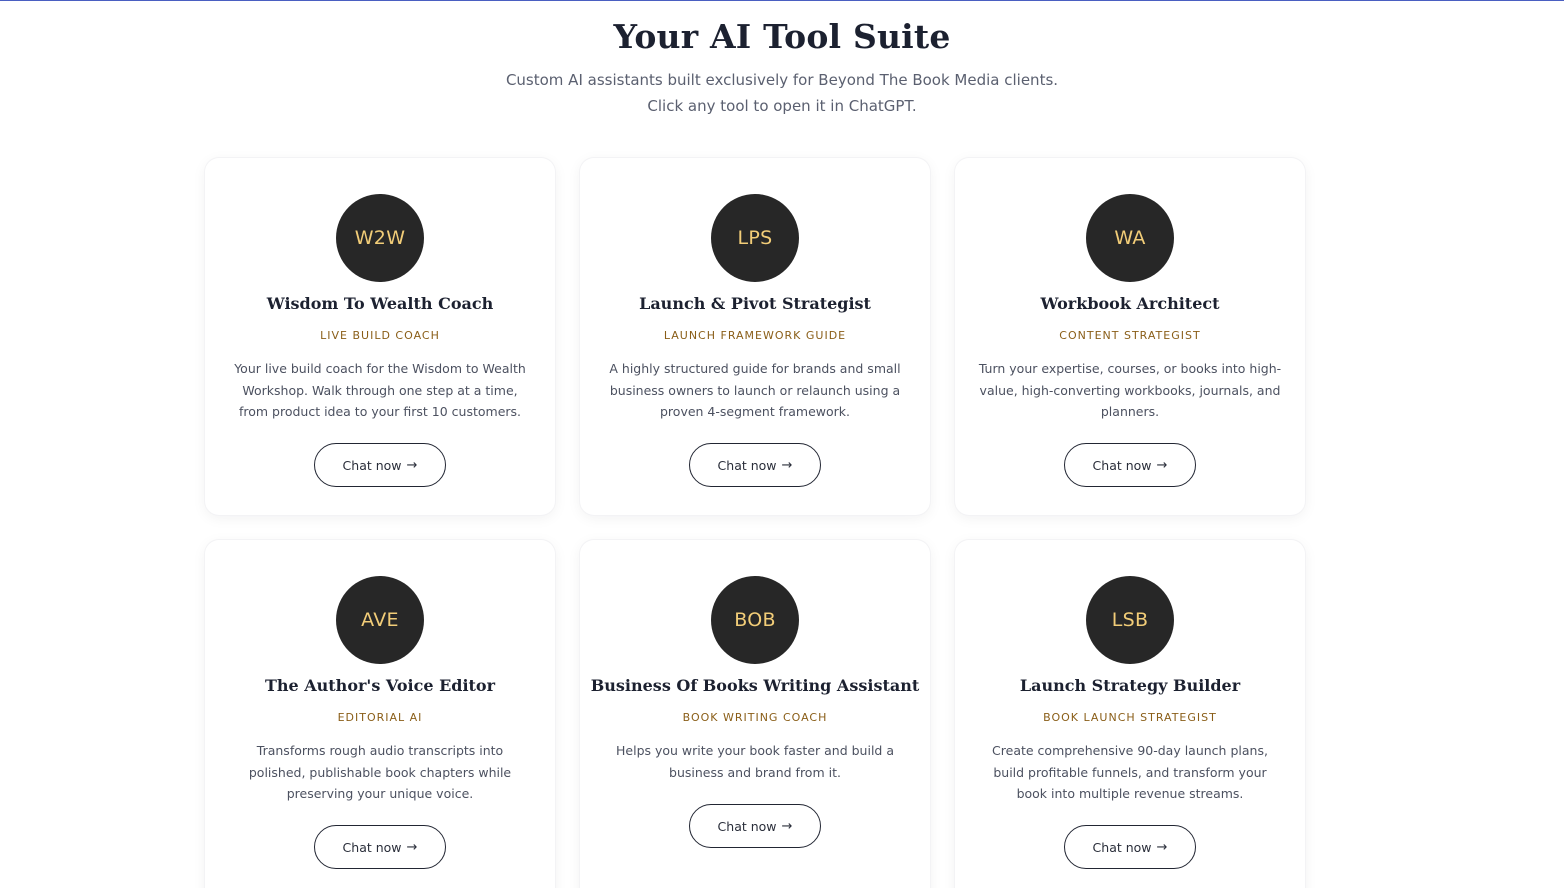 This screenshot has height=888, width=1564. I want to click on tool-role: CONTENT STRATEGIST, so click(1130, 335).